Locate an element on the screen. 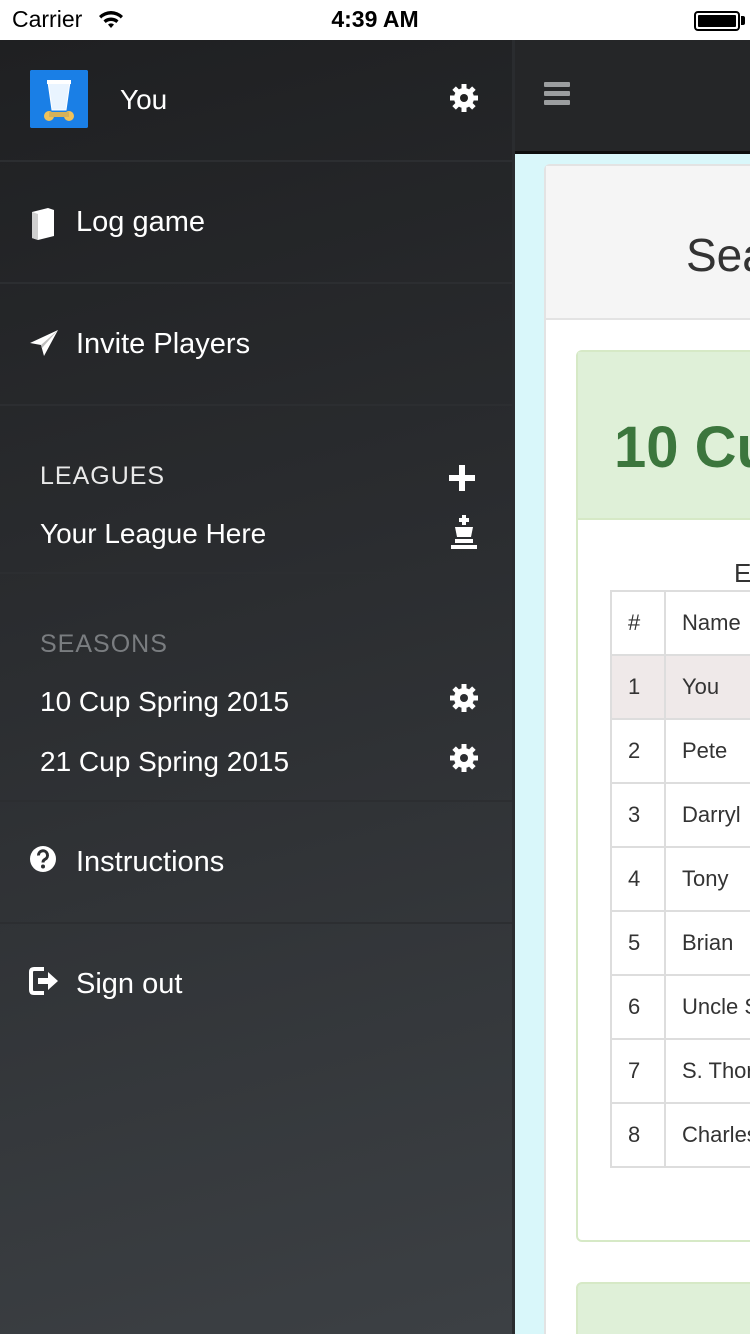 The image size is (750, 1334). row-rank: 4 is located at coordinates (638, 879).